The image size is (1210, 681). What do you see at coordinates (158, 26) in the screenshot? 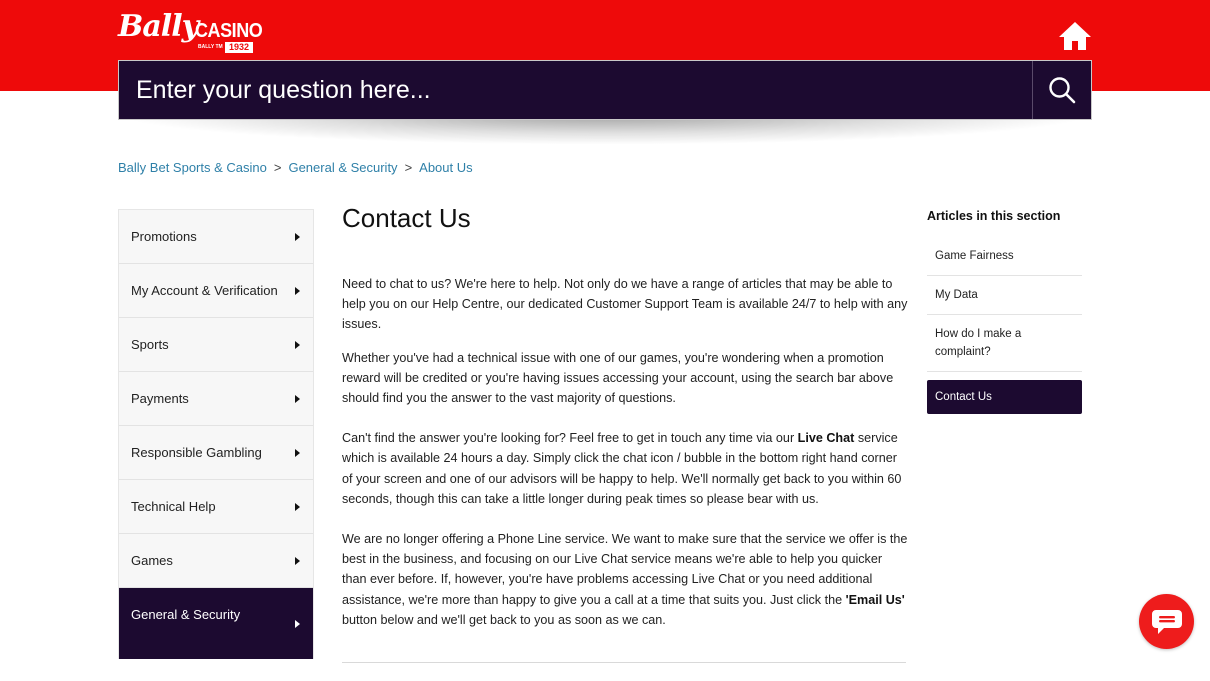
I see `logo-script-text: Bally` at bounding box center [158, 26].